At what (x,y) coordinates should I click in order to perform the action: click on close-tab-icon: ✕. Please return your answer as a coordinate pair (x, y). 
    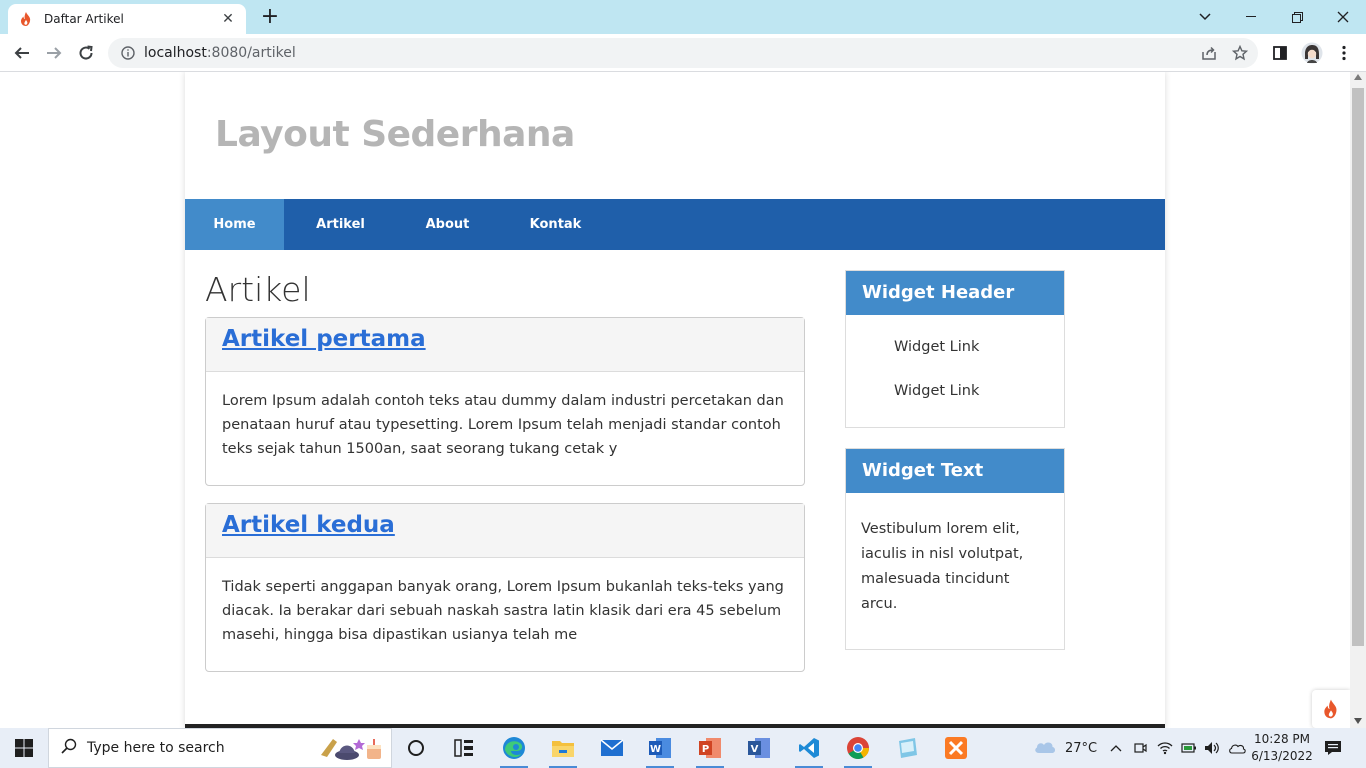
    Looking at the image, I should click on (228, 19).